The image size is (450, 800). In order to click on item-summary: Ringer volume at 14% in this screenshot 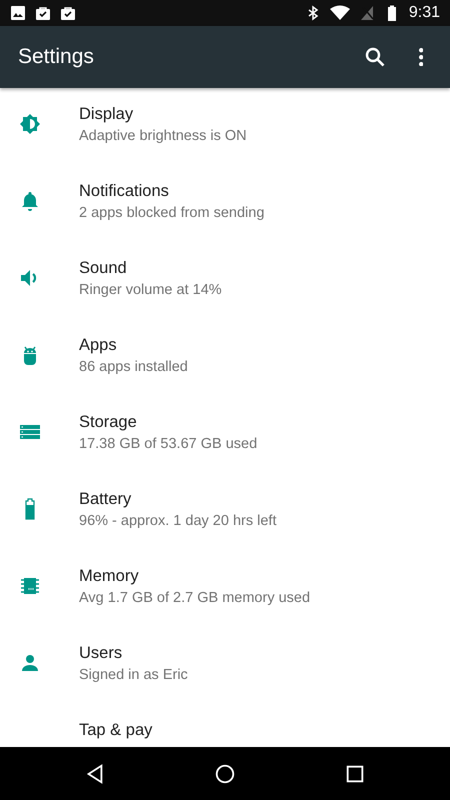, I will do `click(150, 290)`.